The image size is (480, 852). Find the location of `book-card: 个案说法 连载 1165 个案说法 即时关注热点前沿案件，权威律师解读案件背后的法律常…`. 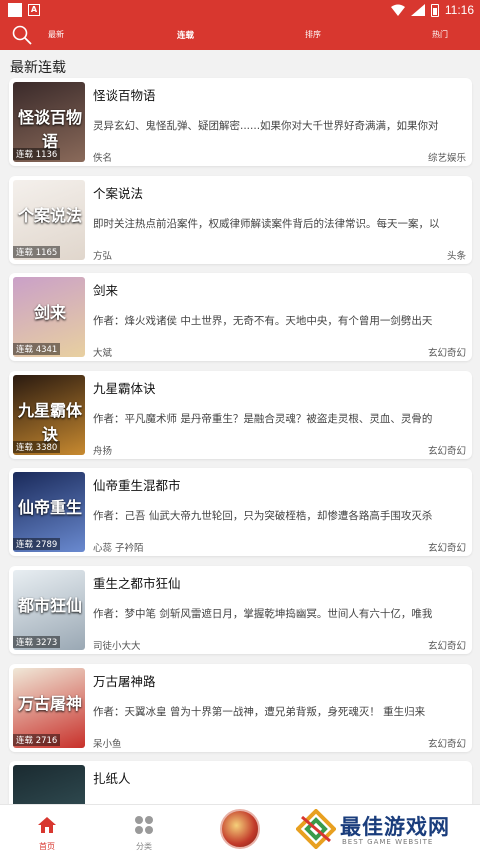

book-card: 个案说法 连载 1165 个案说法 即时关注热点前沿案件，权威律师解读案件背后的法律常… is located at coordinates (240, 219).